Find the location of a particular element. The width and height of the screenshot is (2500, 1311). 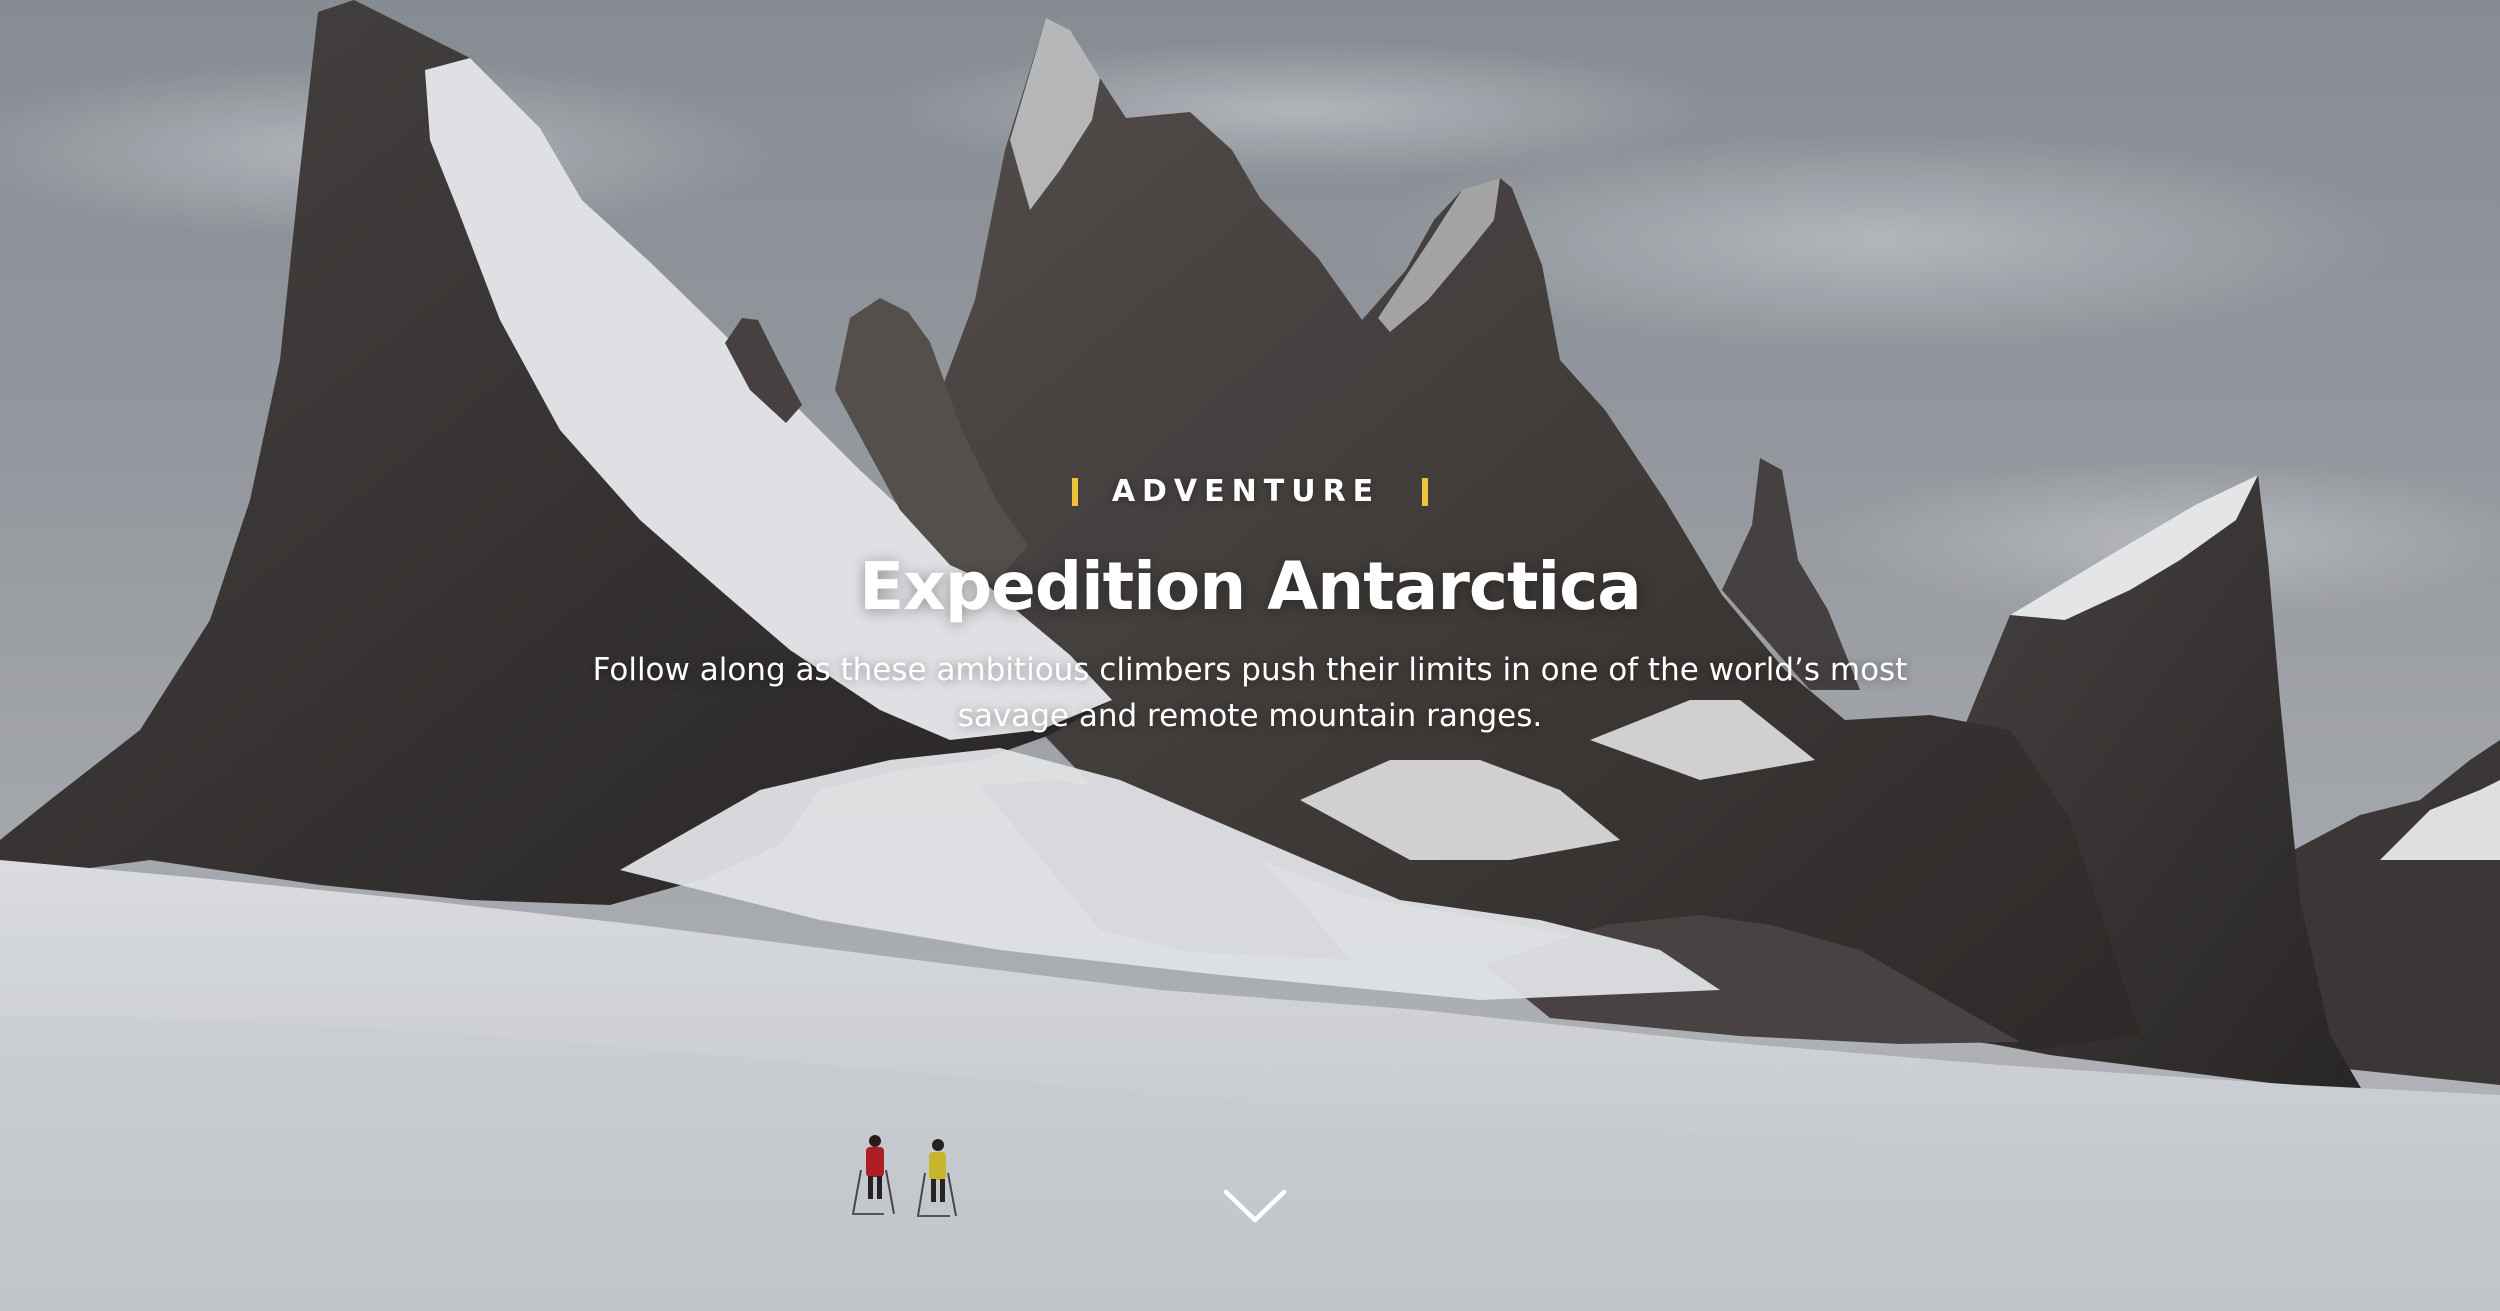

kicker-accent-left is located at coordinates (1074, 491).